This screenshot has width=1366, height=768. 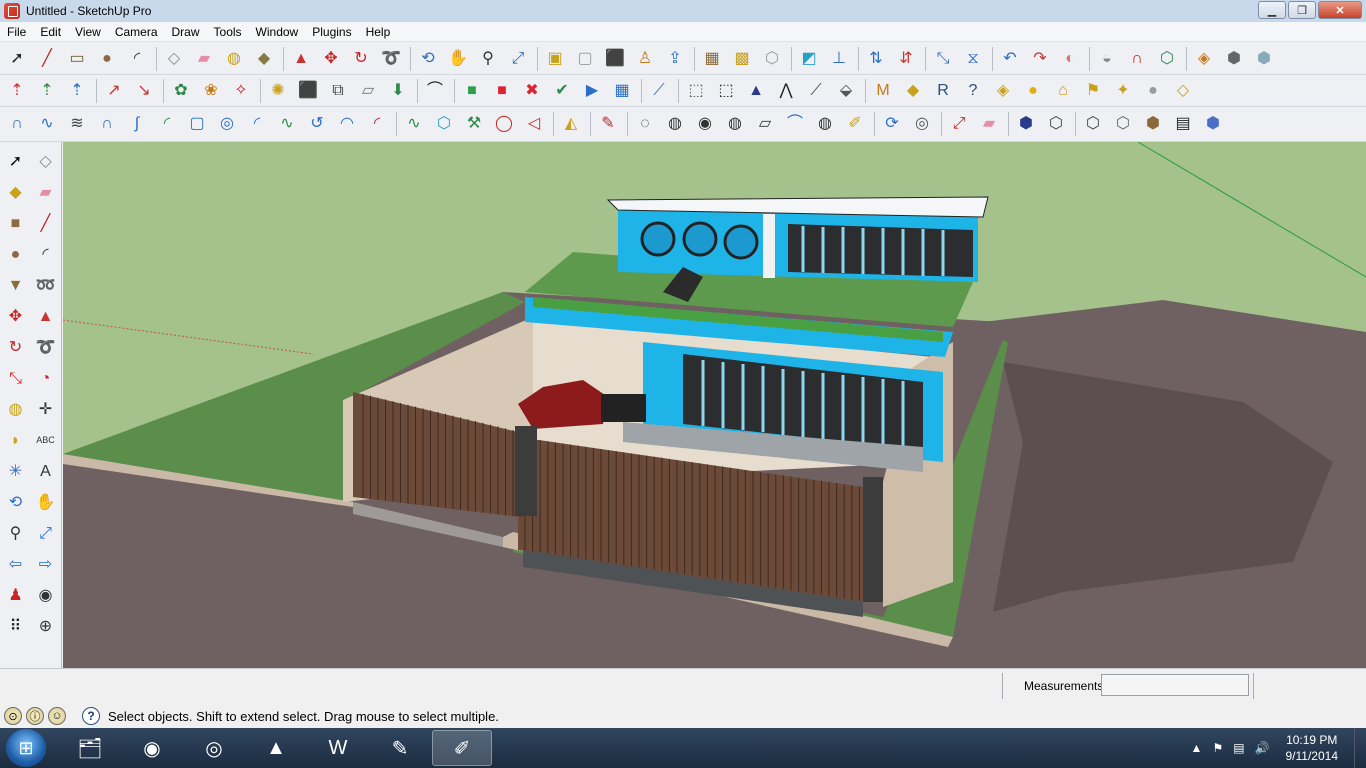 I want to click on get-models-icon: ⬛, so click(x=615, y=59).